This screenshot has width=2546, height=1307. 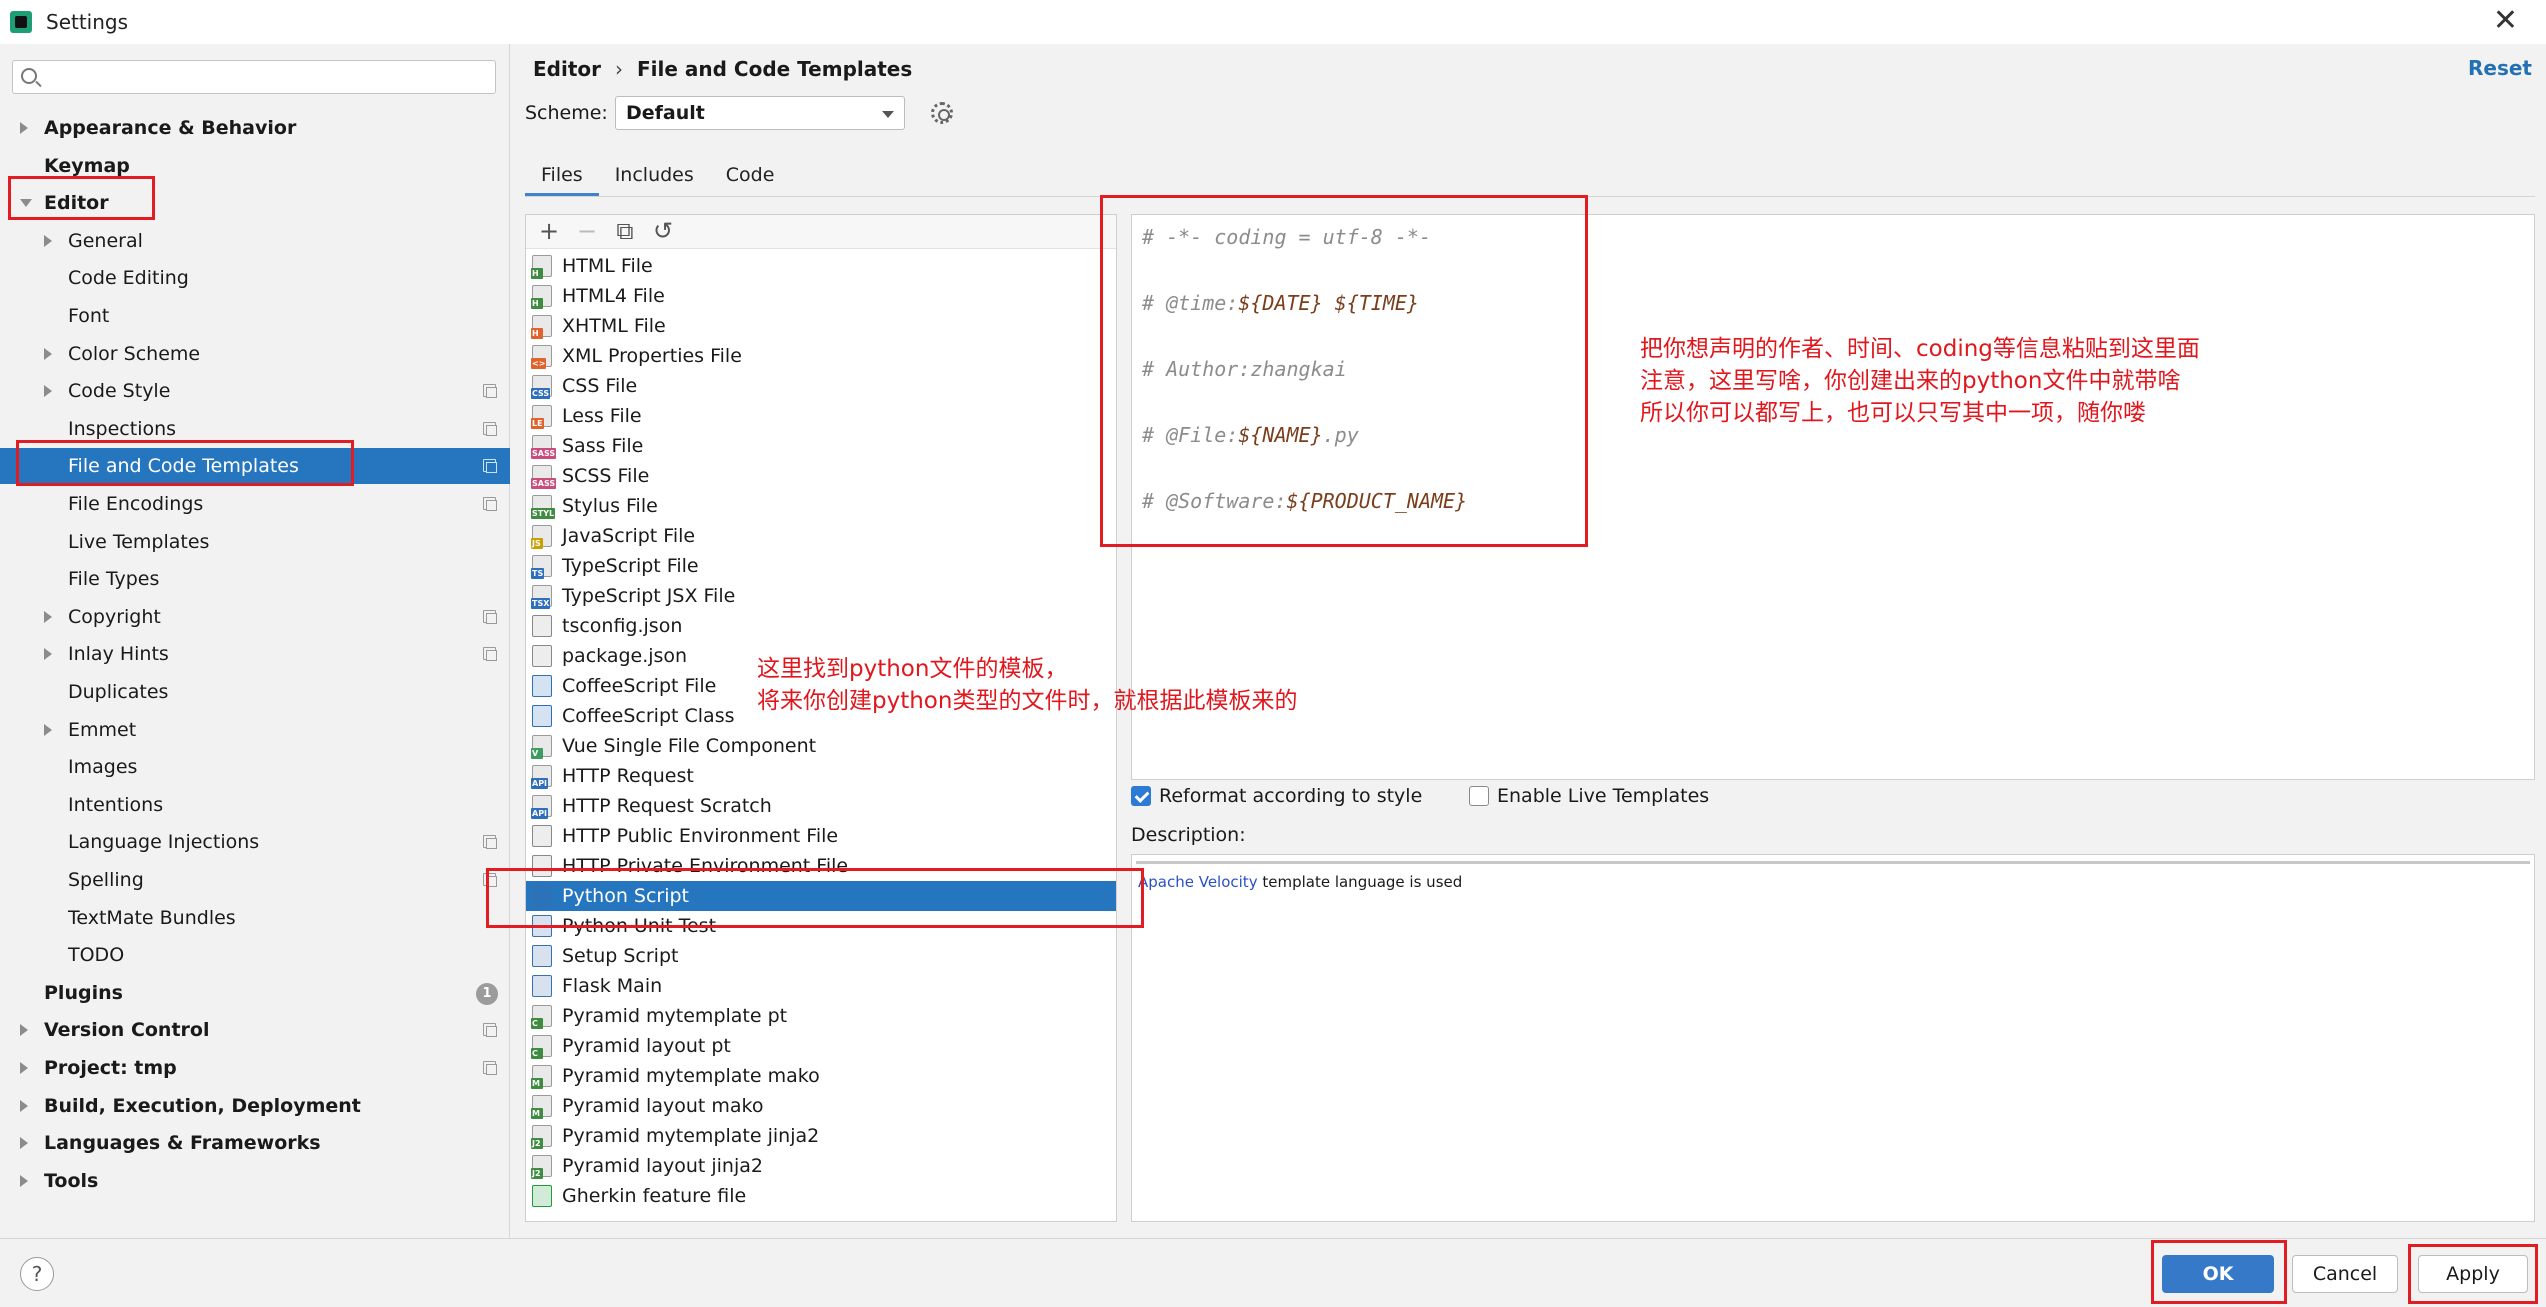 What do you see at coordinates (562, 176) in the screenshot?
I see `tab-files: Files` at bounding box center [562, 176].